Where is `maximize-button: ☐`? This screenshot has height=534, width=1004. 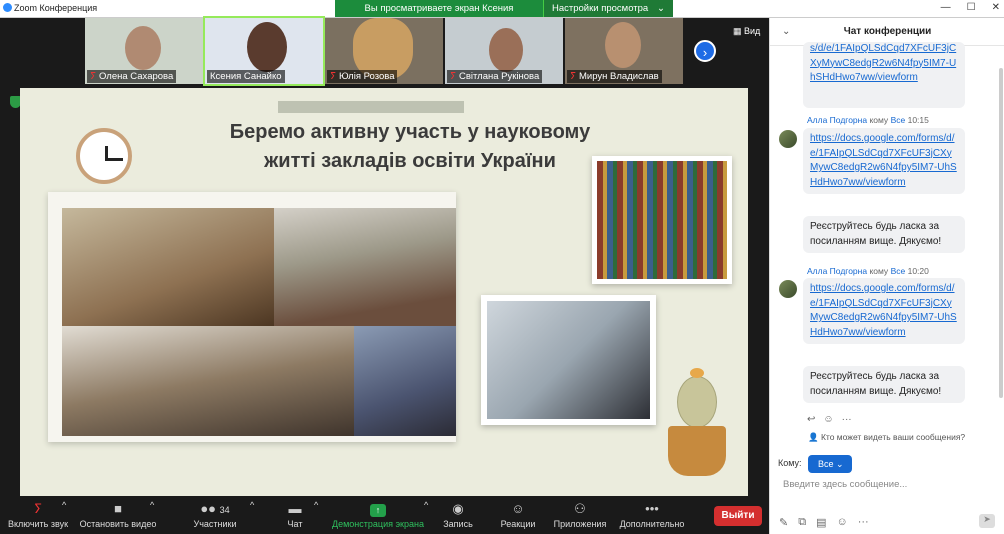
maximize-button: ☐ is located at coordinates (971, 7).